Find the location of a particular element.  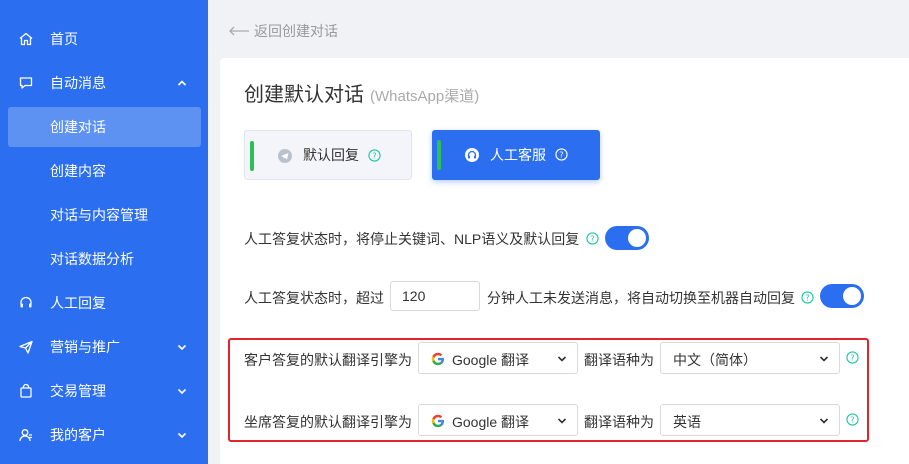

home-icon is located at coordinates (26, 39).